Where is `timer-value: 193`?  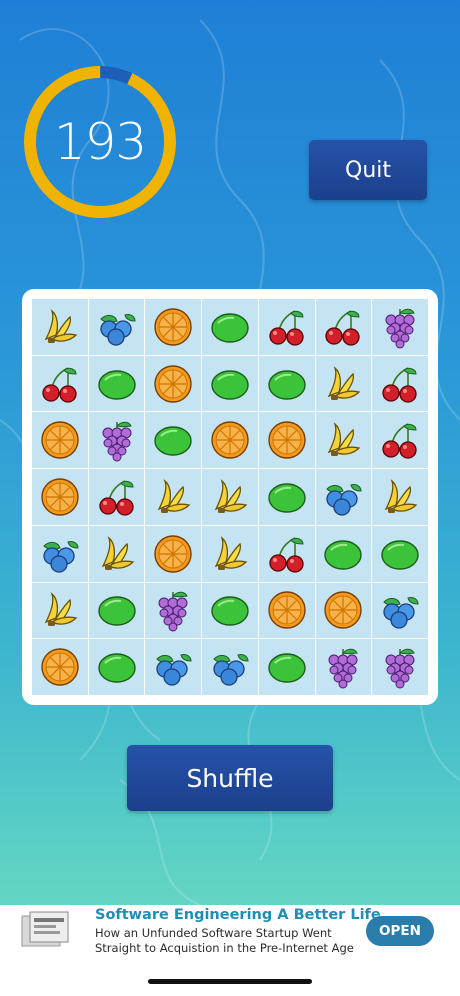 timer-value: 193 is located at coordinates (100, 142).